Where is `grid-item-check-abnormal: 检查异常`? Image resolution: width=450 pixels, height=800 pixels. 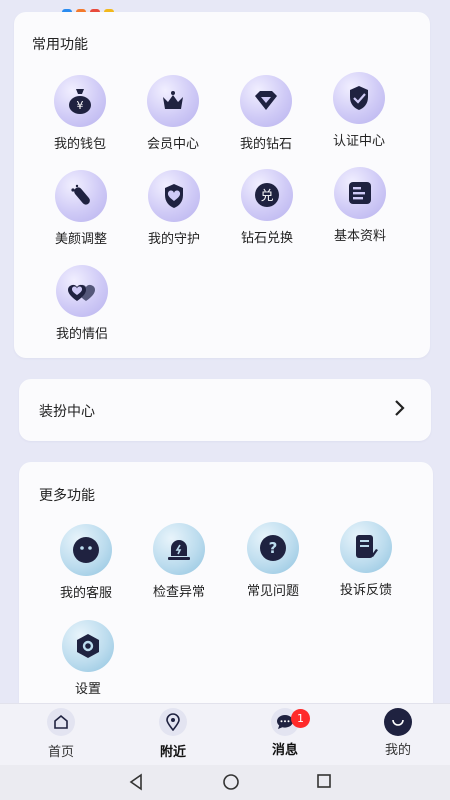
grid-item-check-abnormal: 检查异常 is located at coordinates (179, 561).